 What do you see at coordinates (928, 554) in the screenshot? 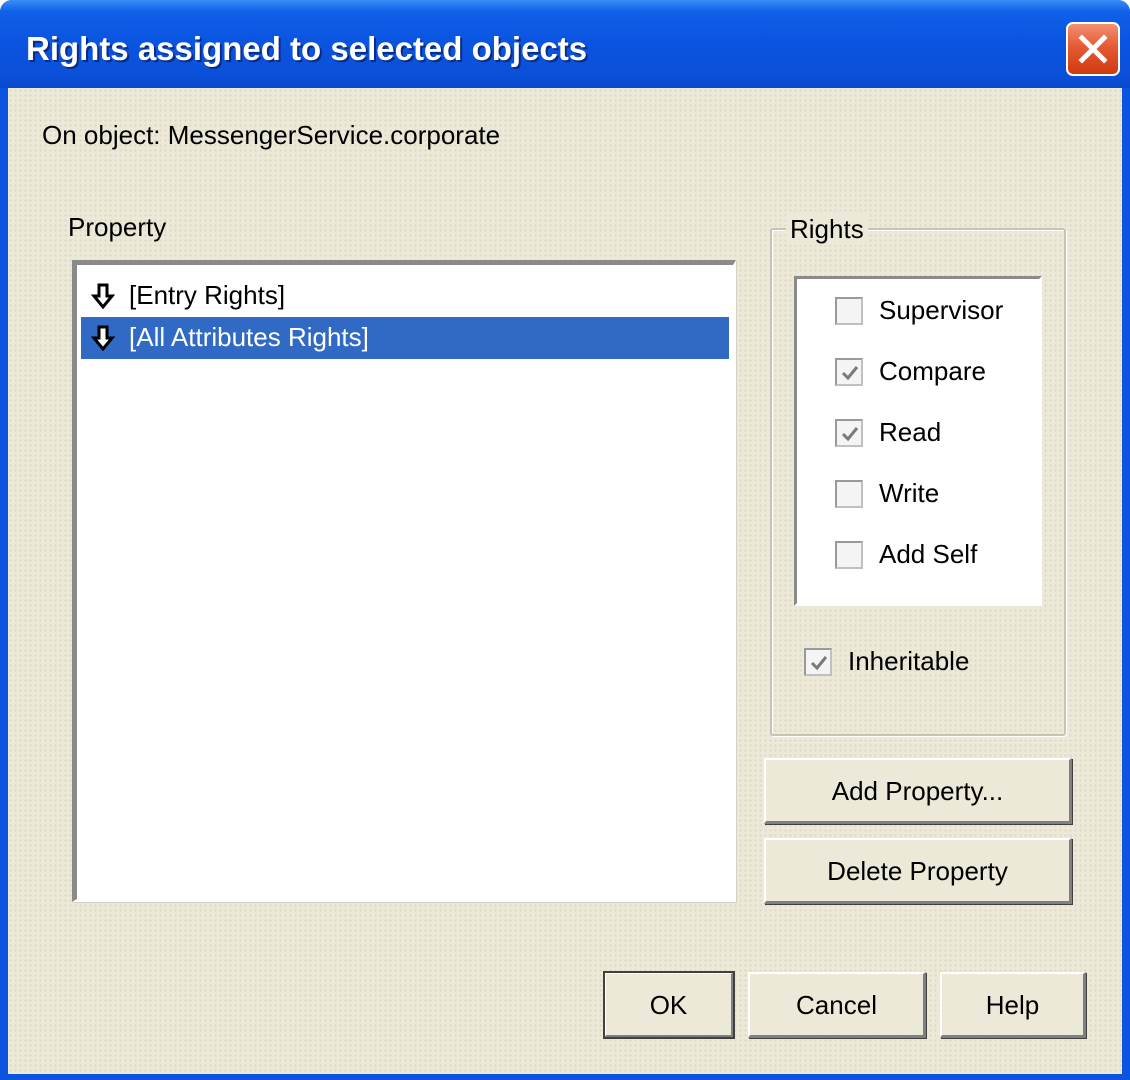
I see `add-self-label: Add Self` at bounding box center [928, 554].